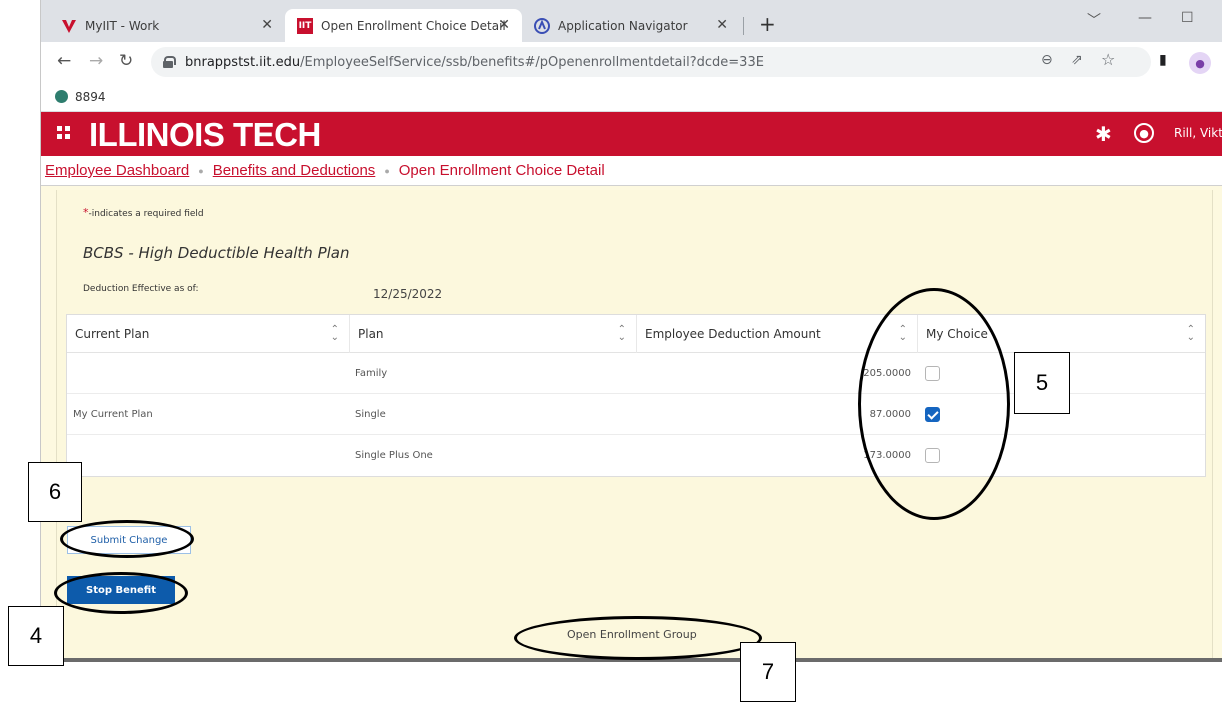 Image resolution: width=1222 pixels, height=702 pixels. I want to click on annotation-ellipse-my-choice, so click(934, 404).